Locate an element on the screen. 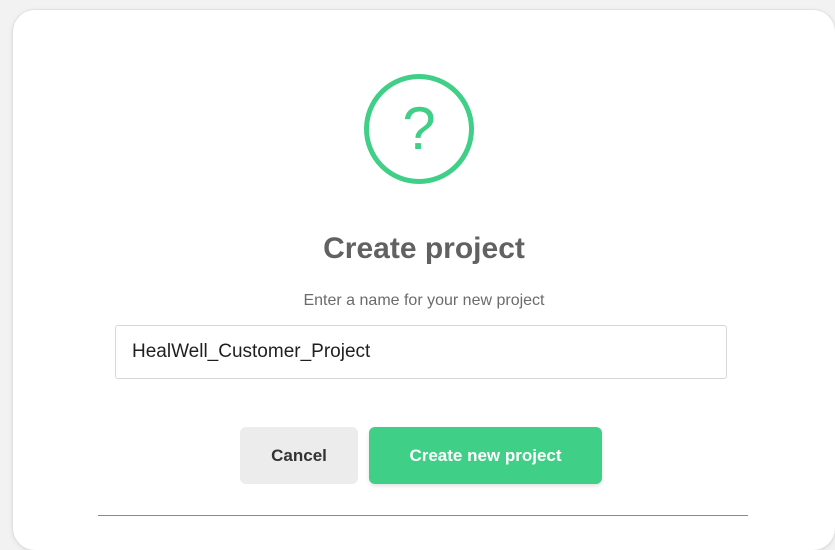 Image resolution: width=835 pixels, height=550 pixels. divider is located at coordinates (423, 515).